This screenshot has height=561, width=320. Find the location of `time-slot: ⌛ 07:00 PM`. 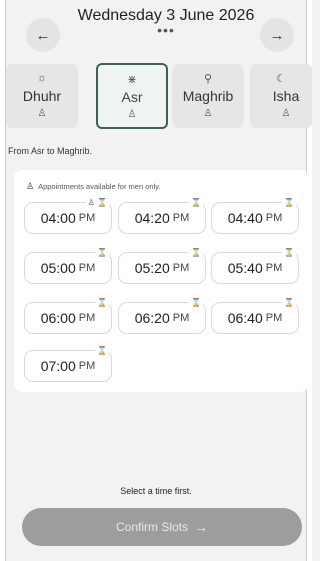

time-slot: ⌛ 07:00 PM is located at coordinates (68, 364).